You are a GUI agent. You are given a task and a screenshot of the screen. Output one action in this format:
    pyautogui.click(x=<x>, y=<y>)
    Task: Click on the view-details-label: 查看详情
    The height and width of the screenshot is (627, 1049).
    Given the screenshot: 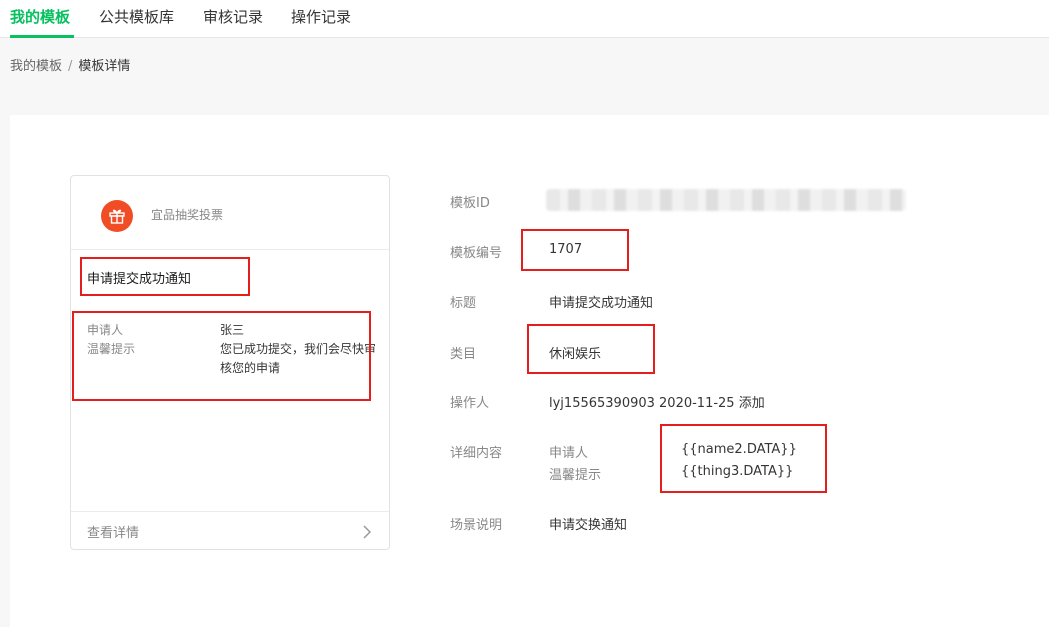 What is the action you would take?
    pyautogui.click(x=113, y=533)
    